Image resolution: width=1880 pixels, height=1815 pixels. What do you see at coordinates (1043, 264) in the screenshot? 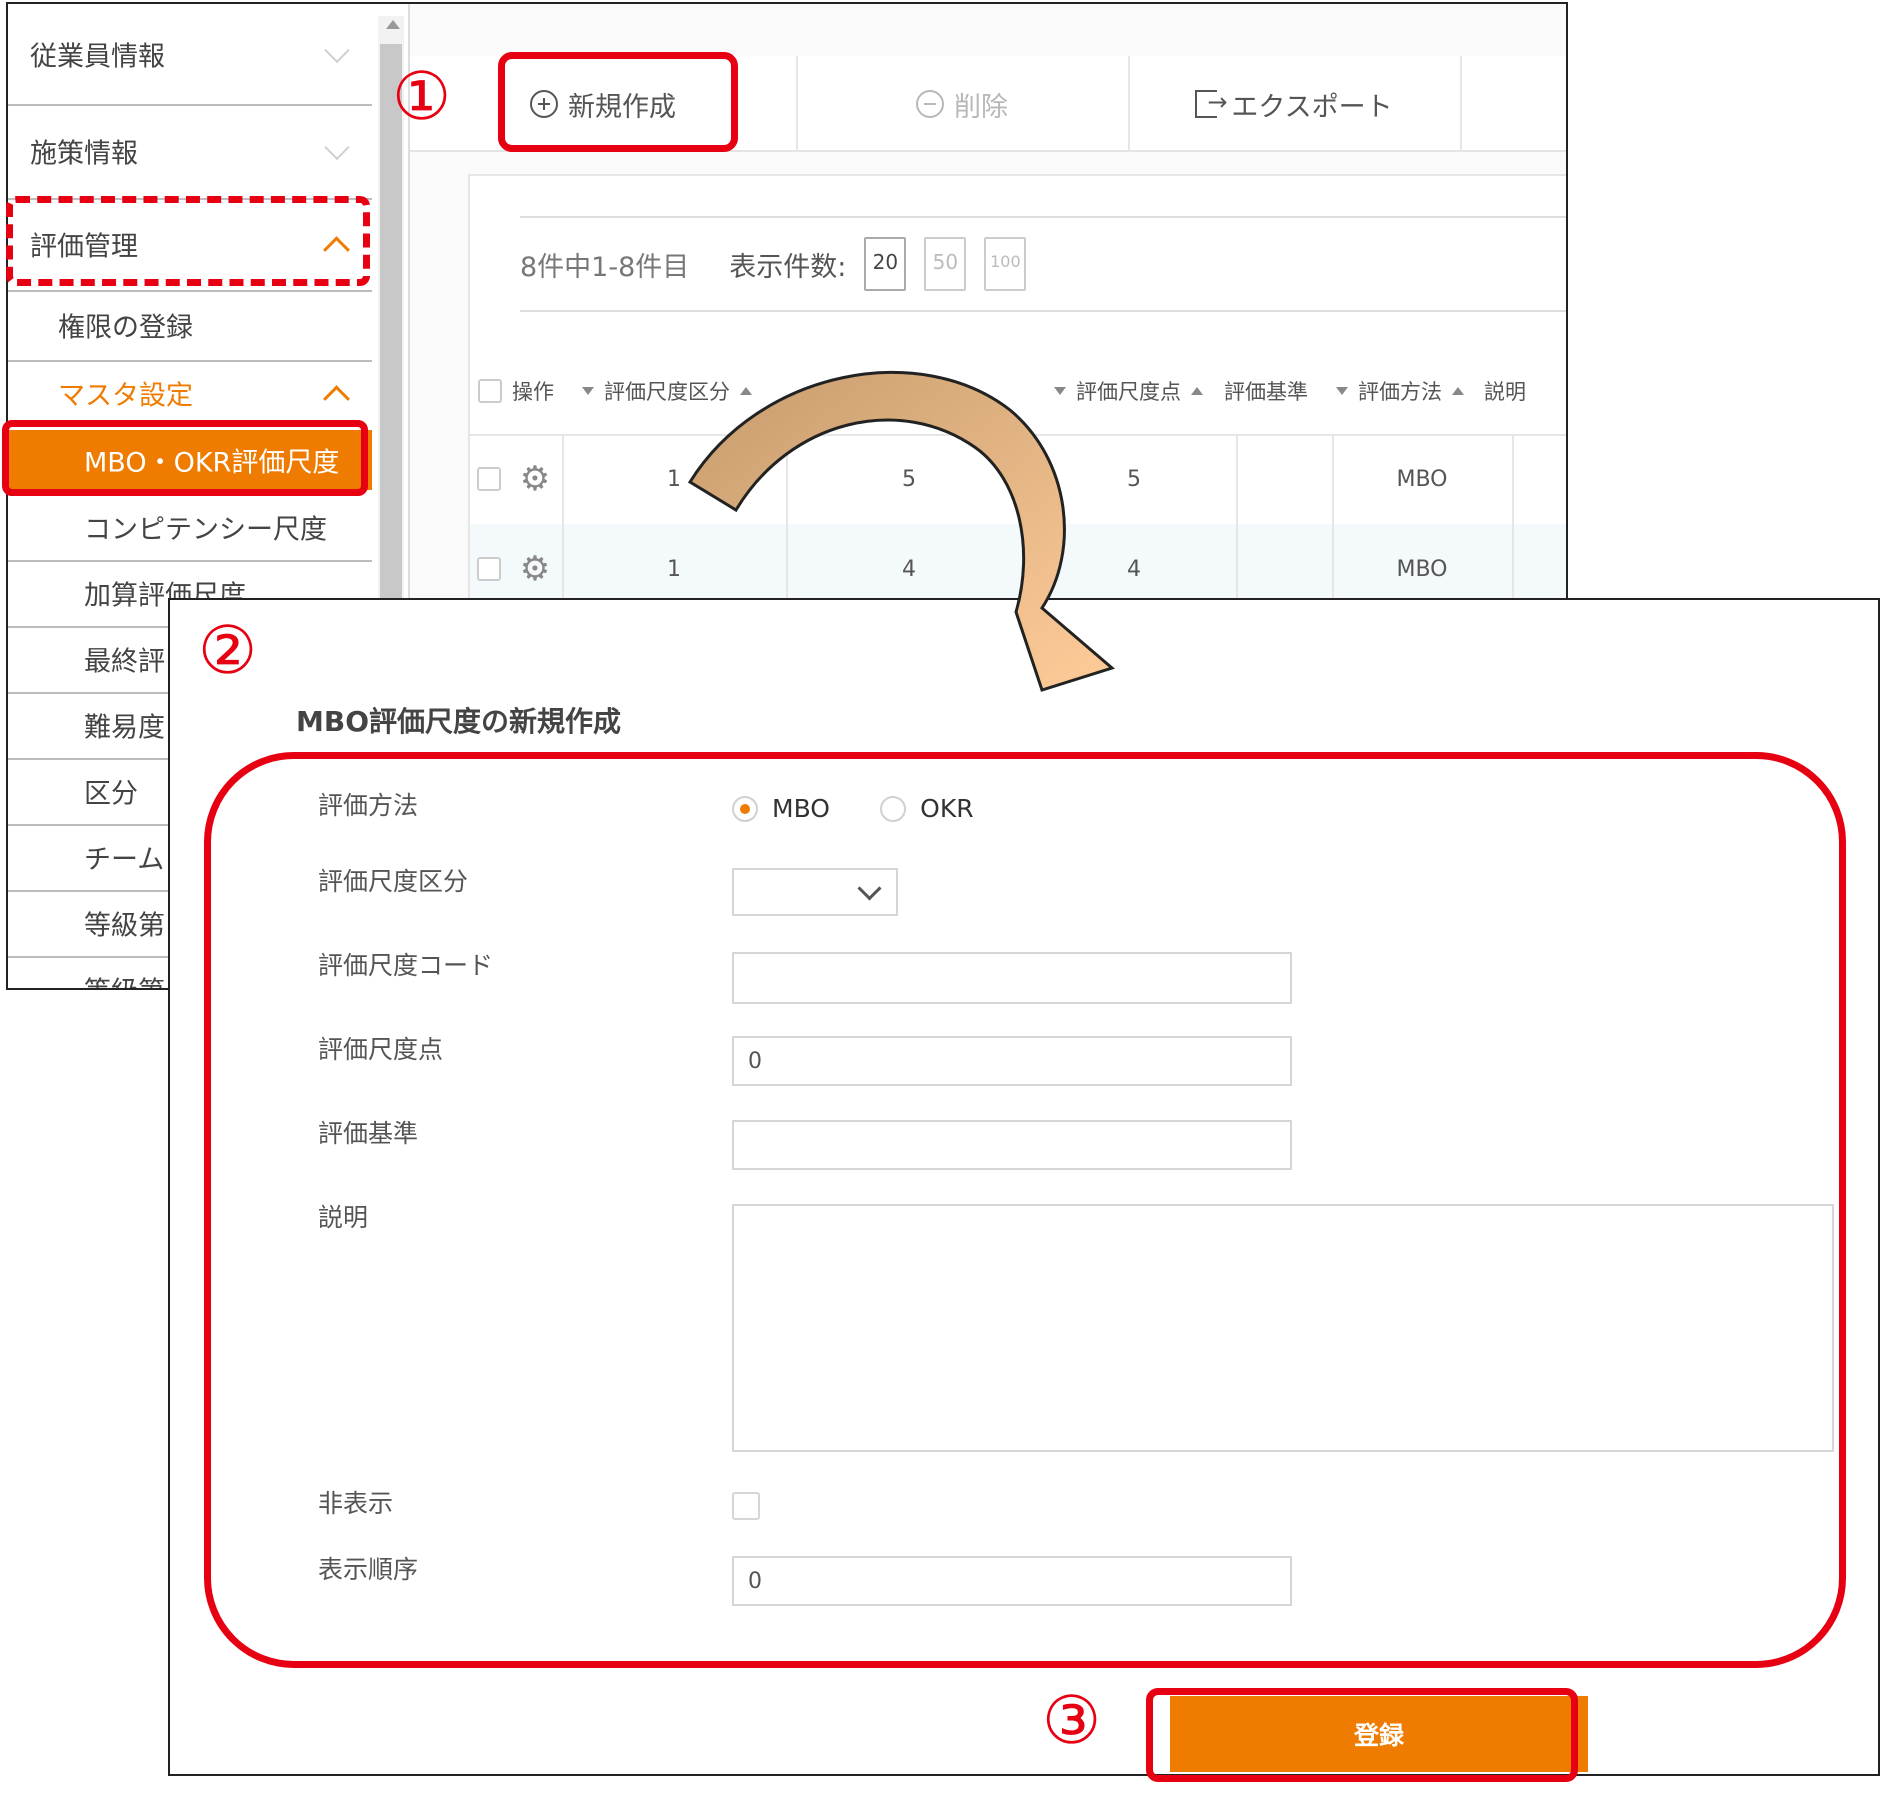
I see `pager: 8件中1-8件目 表示件数: 20 50 100` at bounding box center [1043, 264].